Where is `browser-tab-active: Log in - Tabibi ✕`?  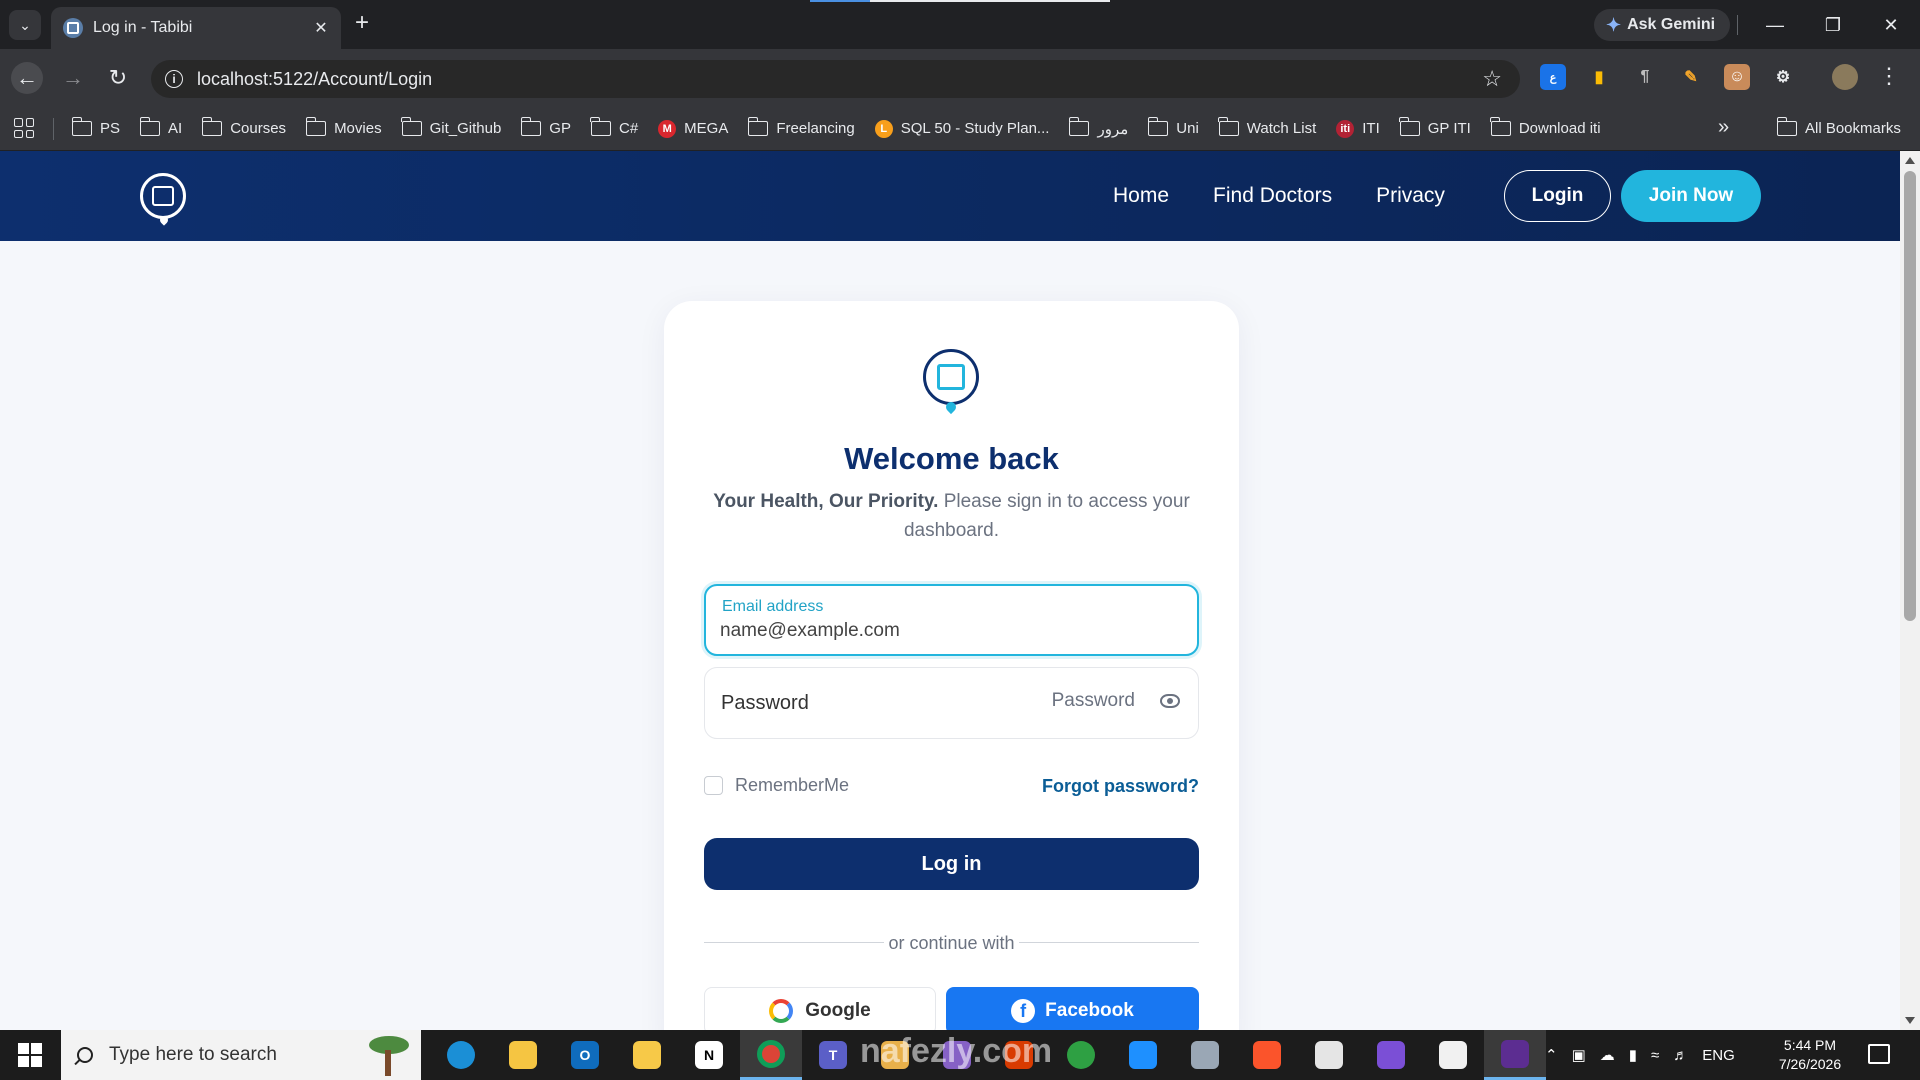 browser-tab-active: Log in - Tabibi ✕ is located at coordinates (196, 28).